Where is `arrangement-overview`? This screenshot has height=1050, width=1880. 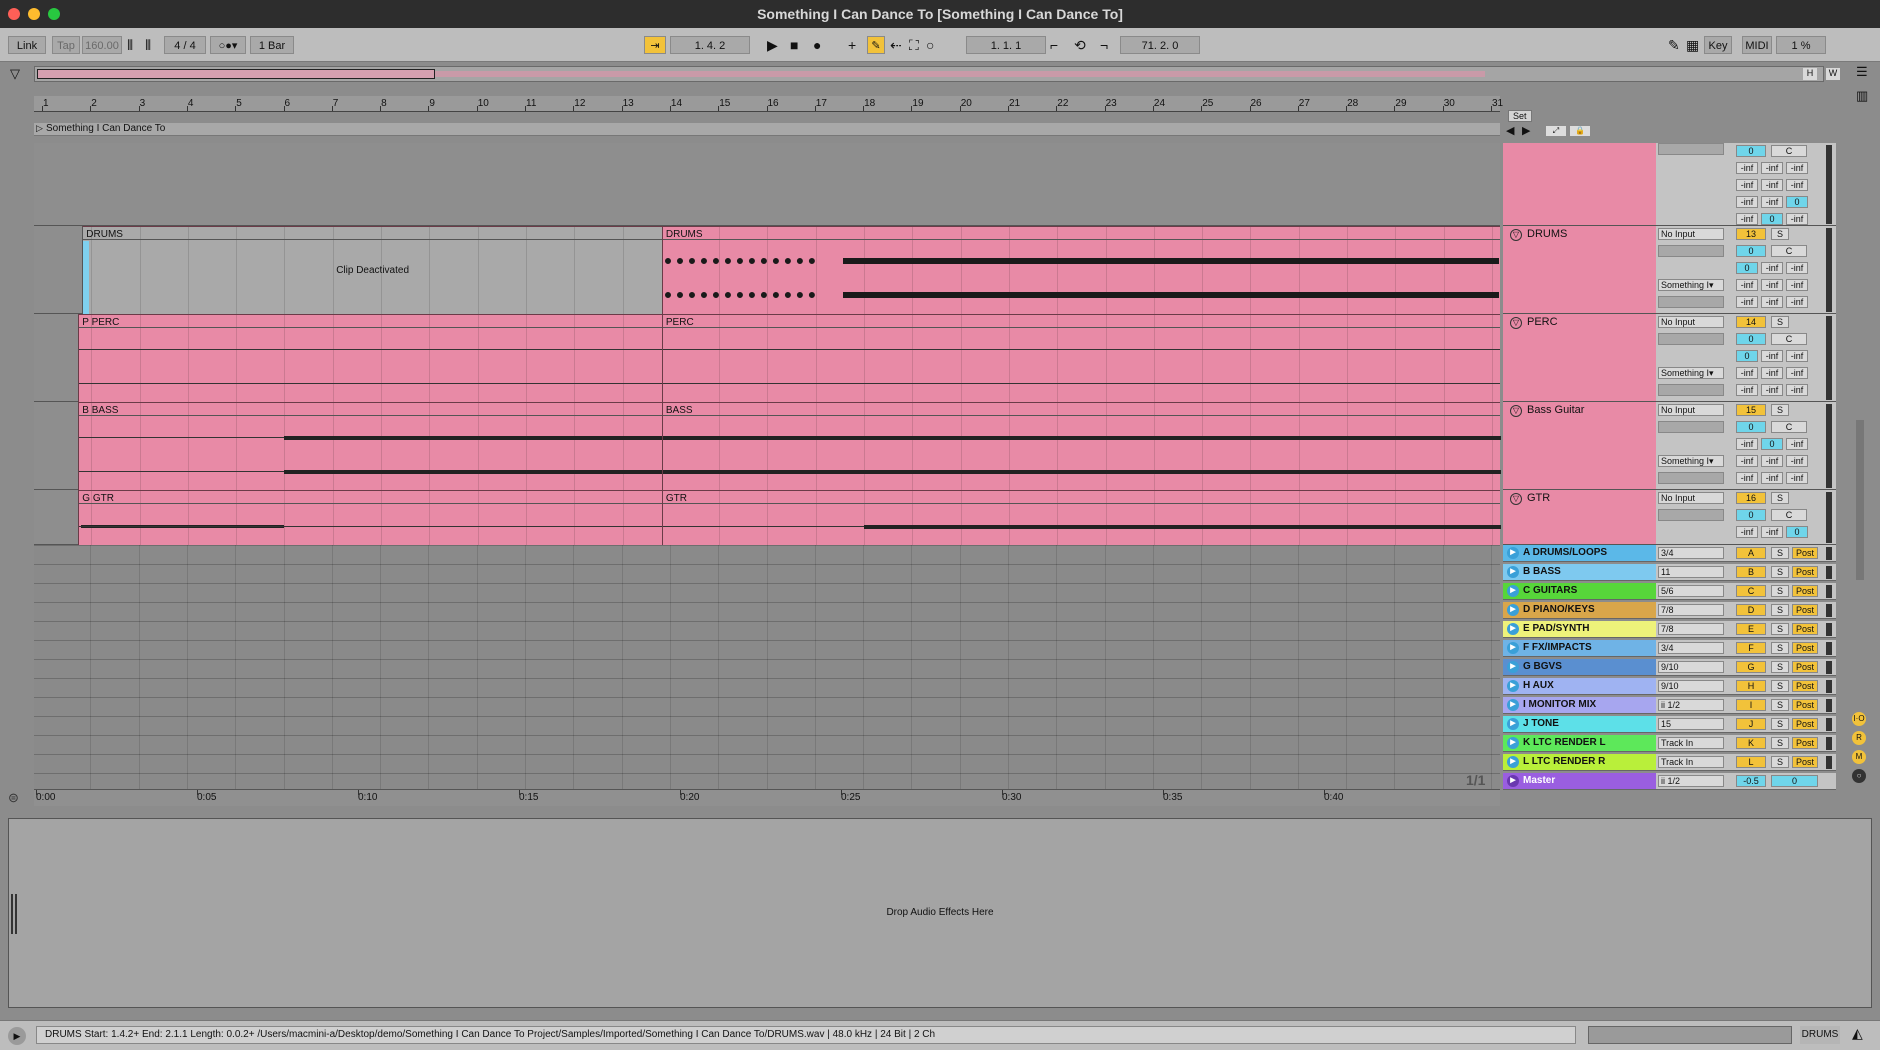
arrangement-overview is located at coordinates (929, 74).